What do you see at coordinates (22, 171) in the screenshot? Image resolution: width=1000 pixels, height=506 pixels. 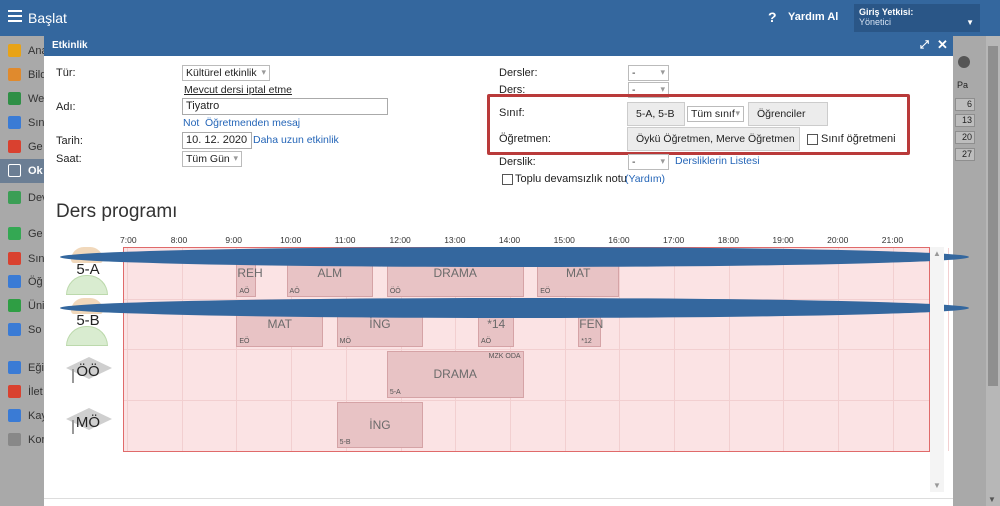 I see `sidebar-item: Ok` at bounding box center [22, 171].